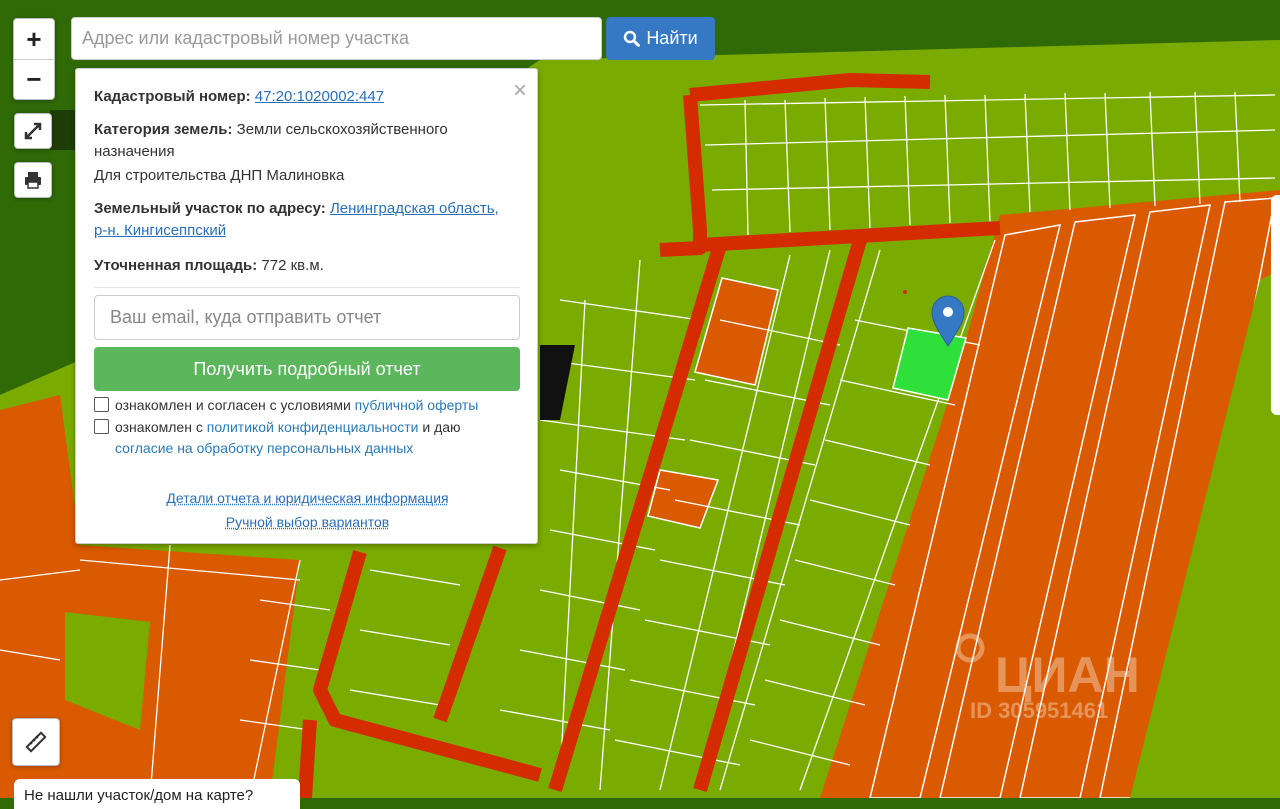 This screenshot has height=809, width=1280. I want to click on category-label: Категория земель:, so click(163, 129).